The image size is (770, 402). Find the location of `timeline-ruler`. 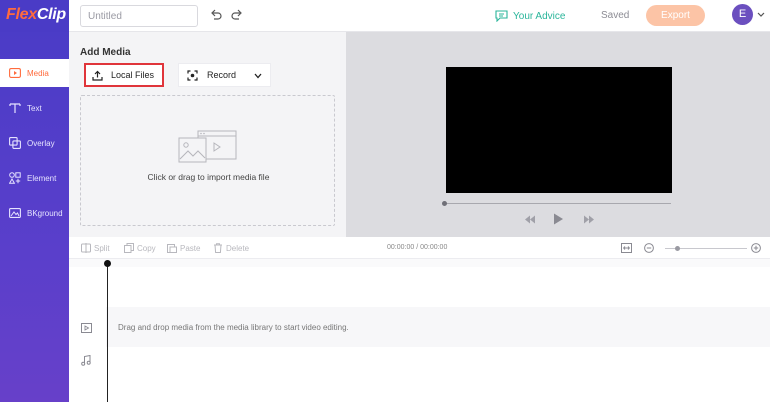

timeline-ruler is located at coordinates (419, 263).